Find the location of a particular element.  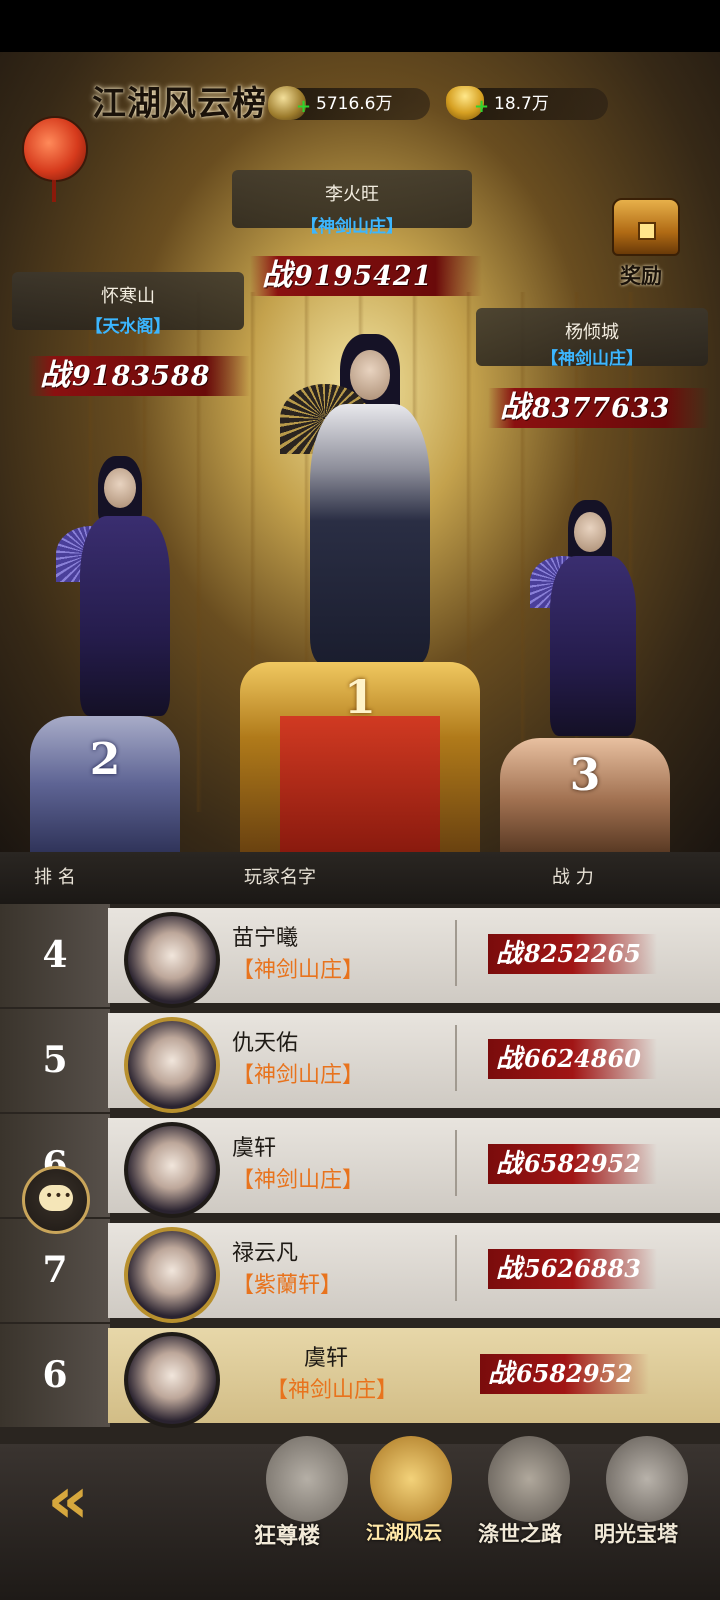

rank1-hero is located at coordinates (370, 494).